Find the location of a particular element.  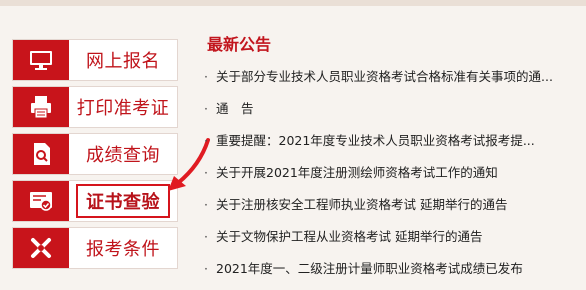

news-heading: 最新公告 is located at coordinates (239, 44).